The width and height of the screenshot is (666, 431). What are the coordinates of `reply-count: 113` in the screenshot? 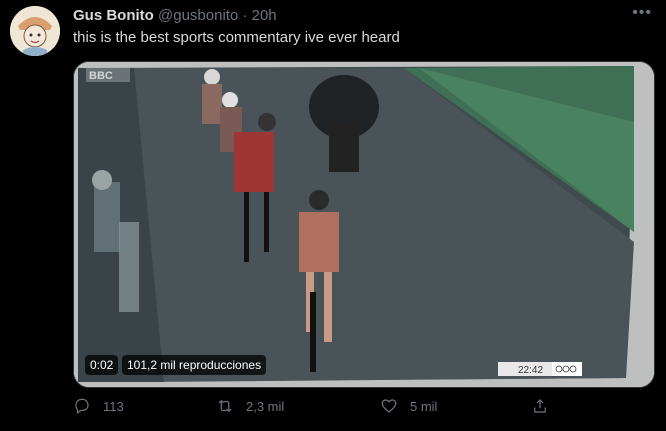 It's located at (113, 406).